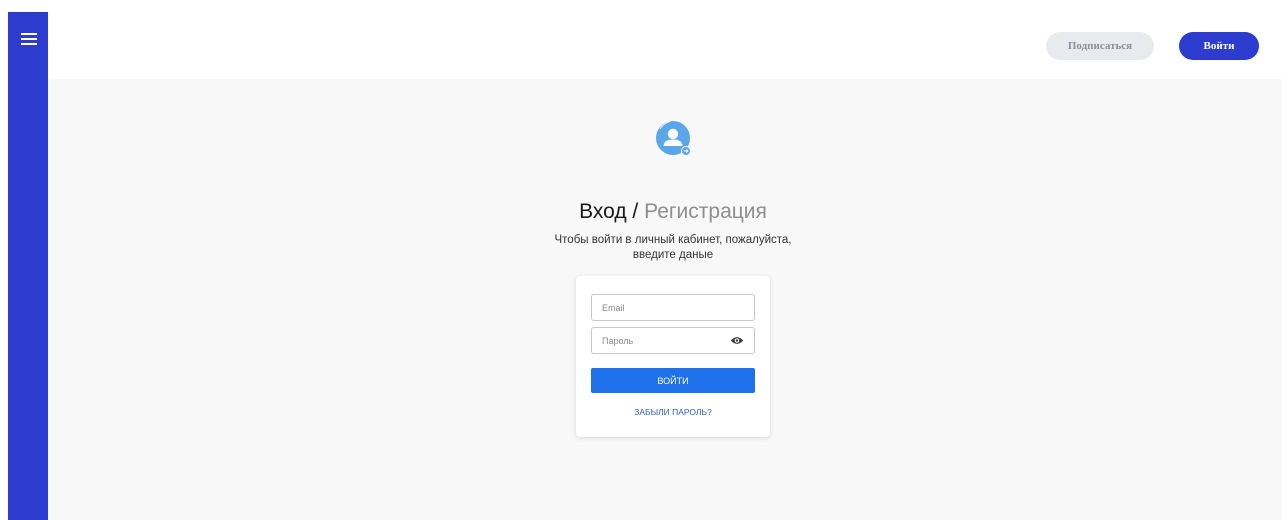  Describe the element at coordinates (28, 266) in the screenshot. I see `sidebar` at that location.